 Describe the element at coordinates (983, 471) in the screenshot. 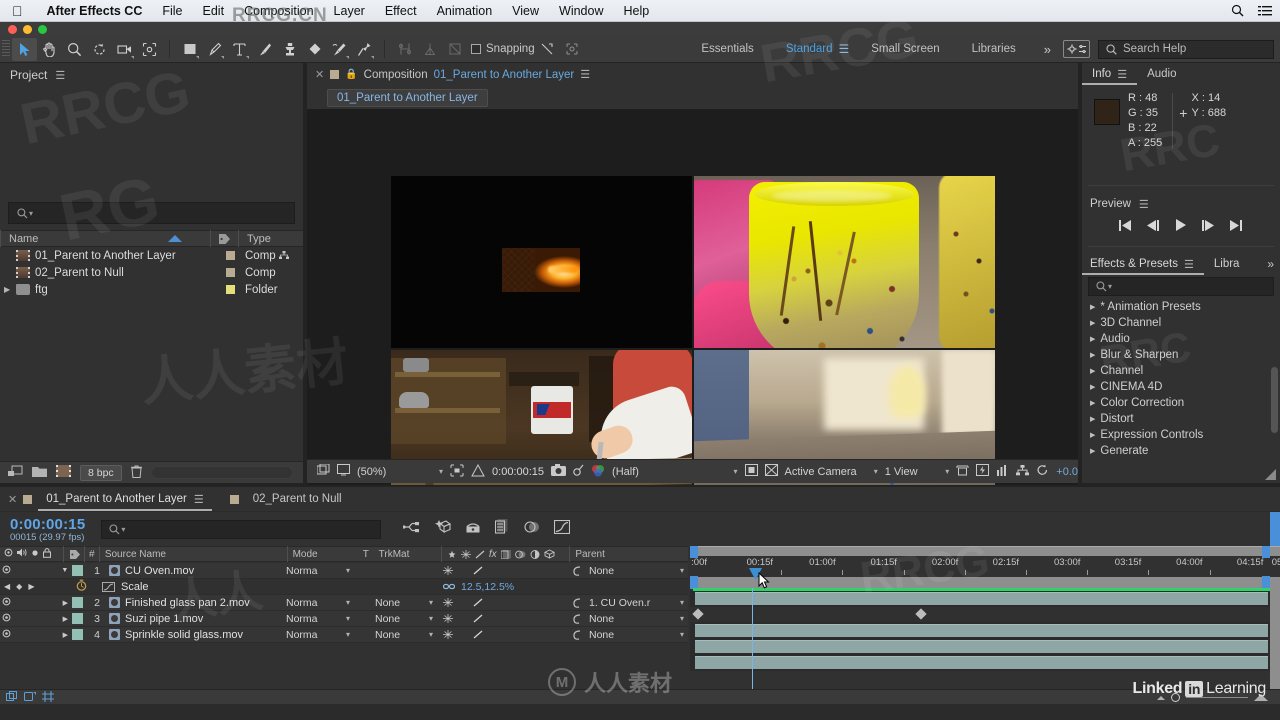

I see `fast-previews-icon` at that location.